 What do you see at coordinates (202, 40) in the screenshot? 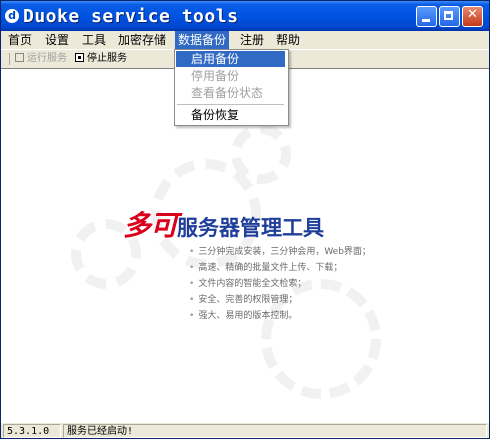
I see `menu-data-backup: 数据备份` at bounding box center [202, 40].